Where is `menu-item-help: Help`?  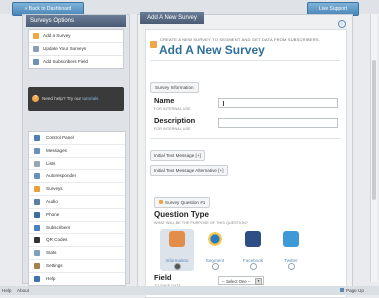 menu-item-help: Help is located at coordinates (77, 279).